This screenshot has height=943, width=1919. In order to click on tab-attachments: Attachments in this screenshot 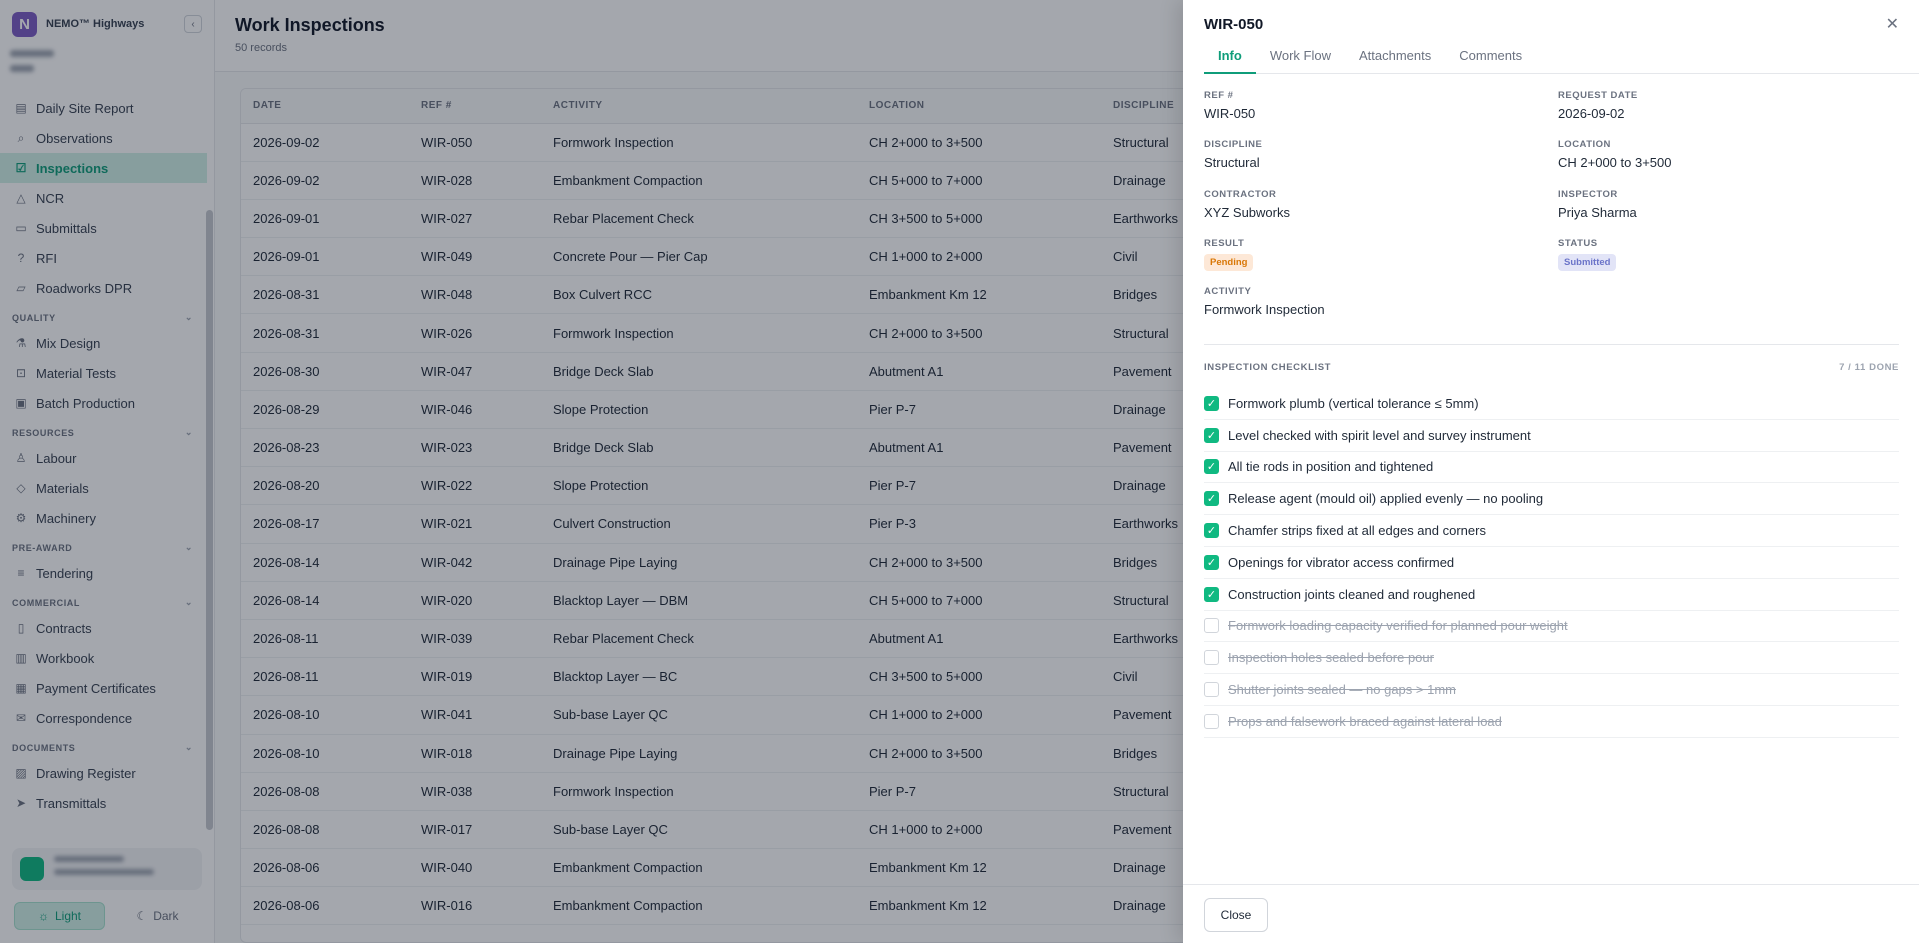, I will do `click(1395, 56)`.